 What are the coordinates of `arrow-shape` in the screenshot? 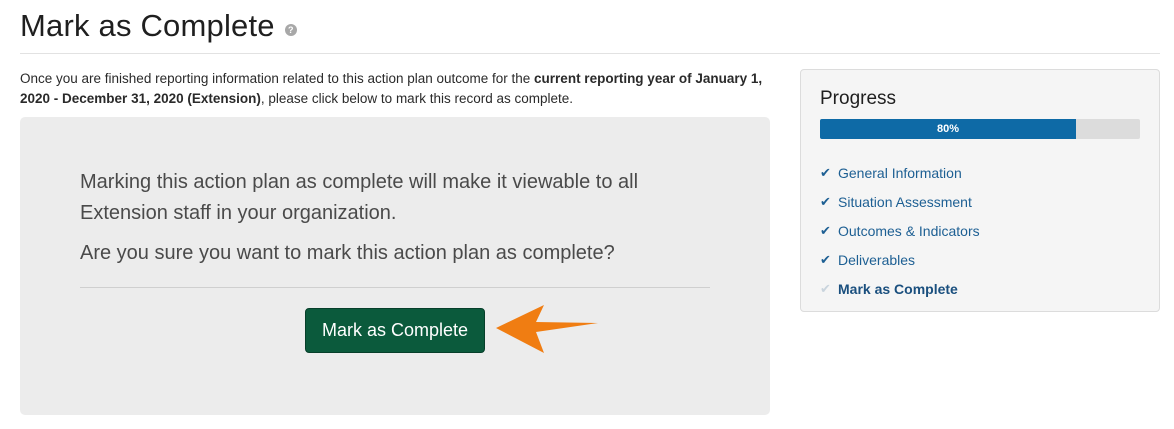 It's located at (547, 329).